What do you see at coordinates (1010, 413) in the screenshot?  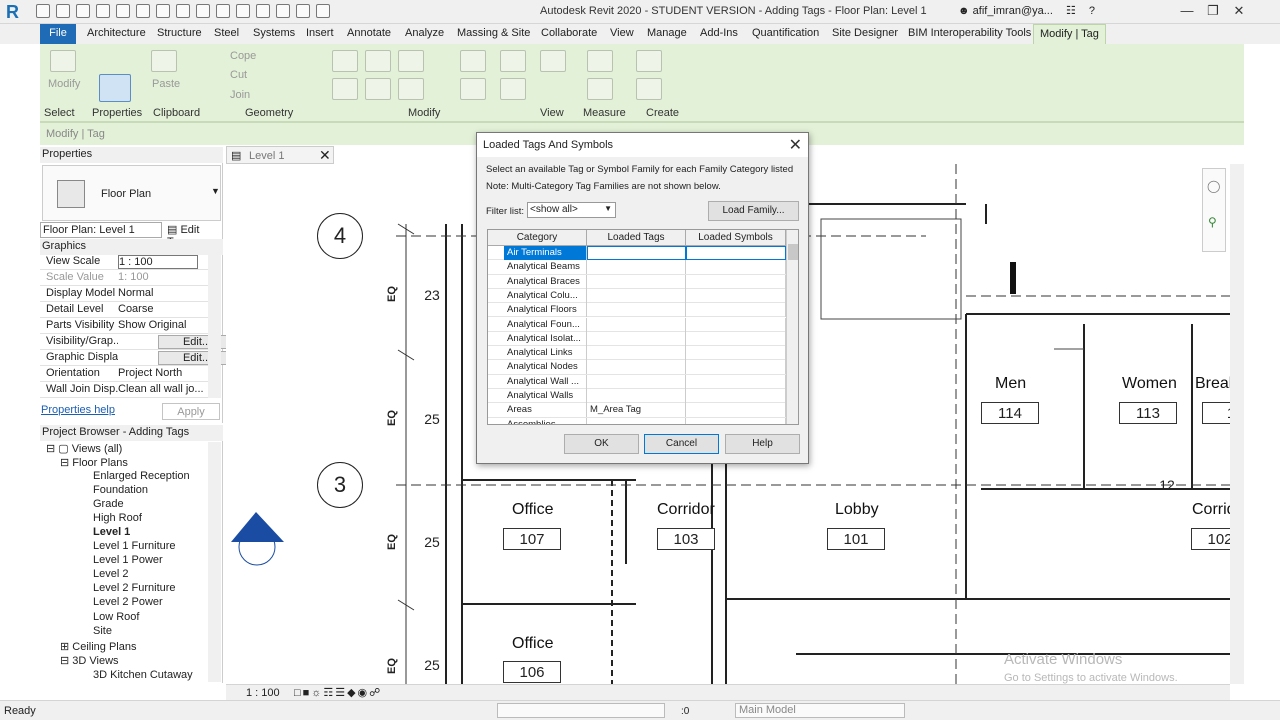 I see `room-number-tag: 114` at bounding box center [1010, 413].